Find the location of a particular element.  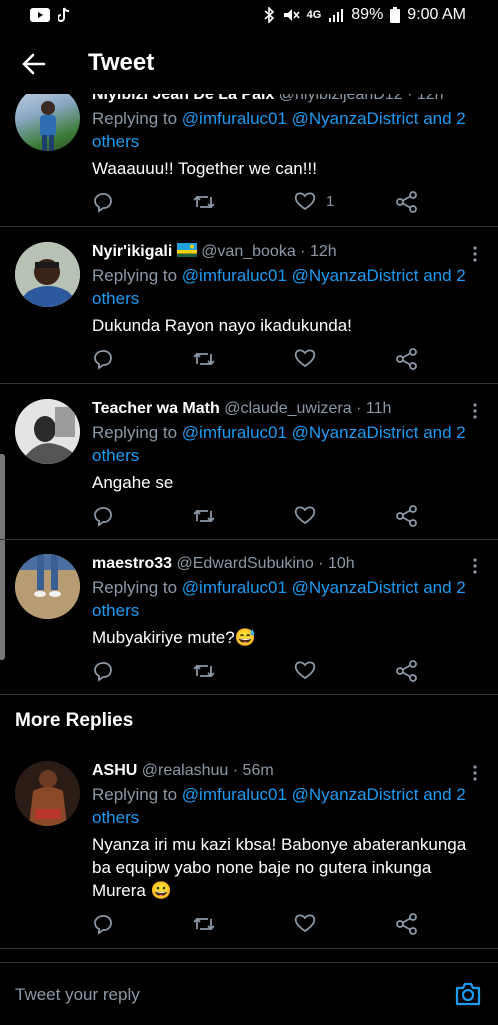

user-handle: @realashuu is located at coordinates (185, 770).